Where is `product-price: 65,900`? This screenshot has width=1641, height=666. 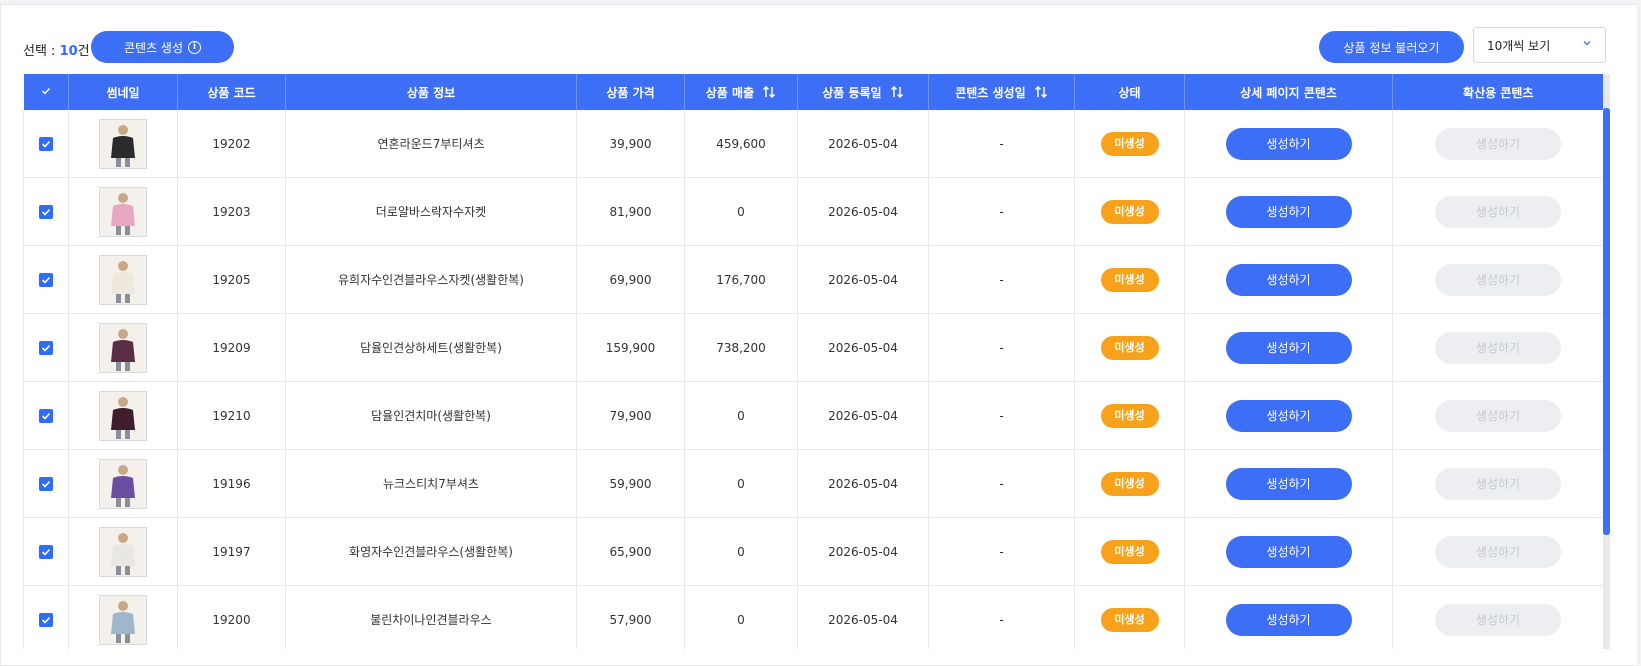
product-price: 65,900 is located at coordinates (630, 551).